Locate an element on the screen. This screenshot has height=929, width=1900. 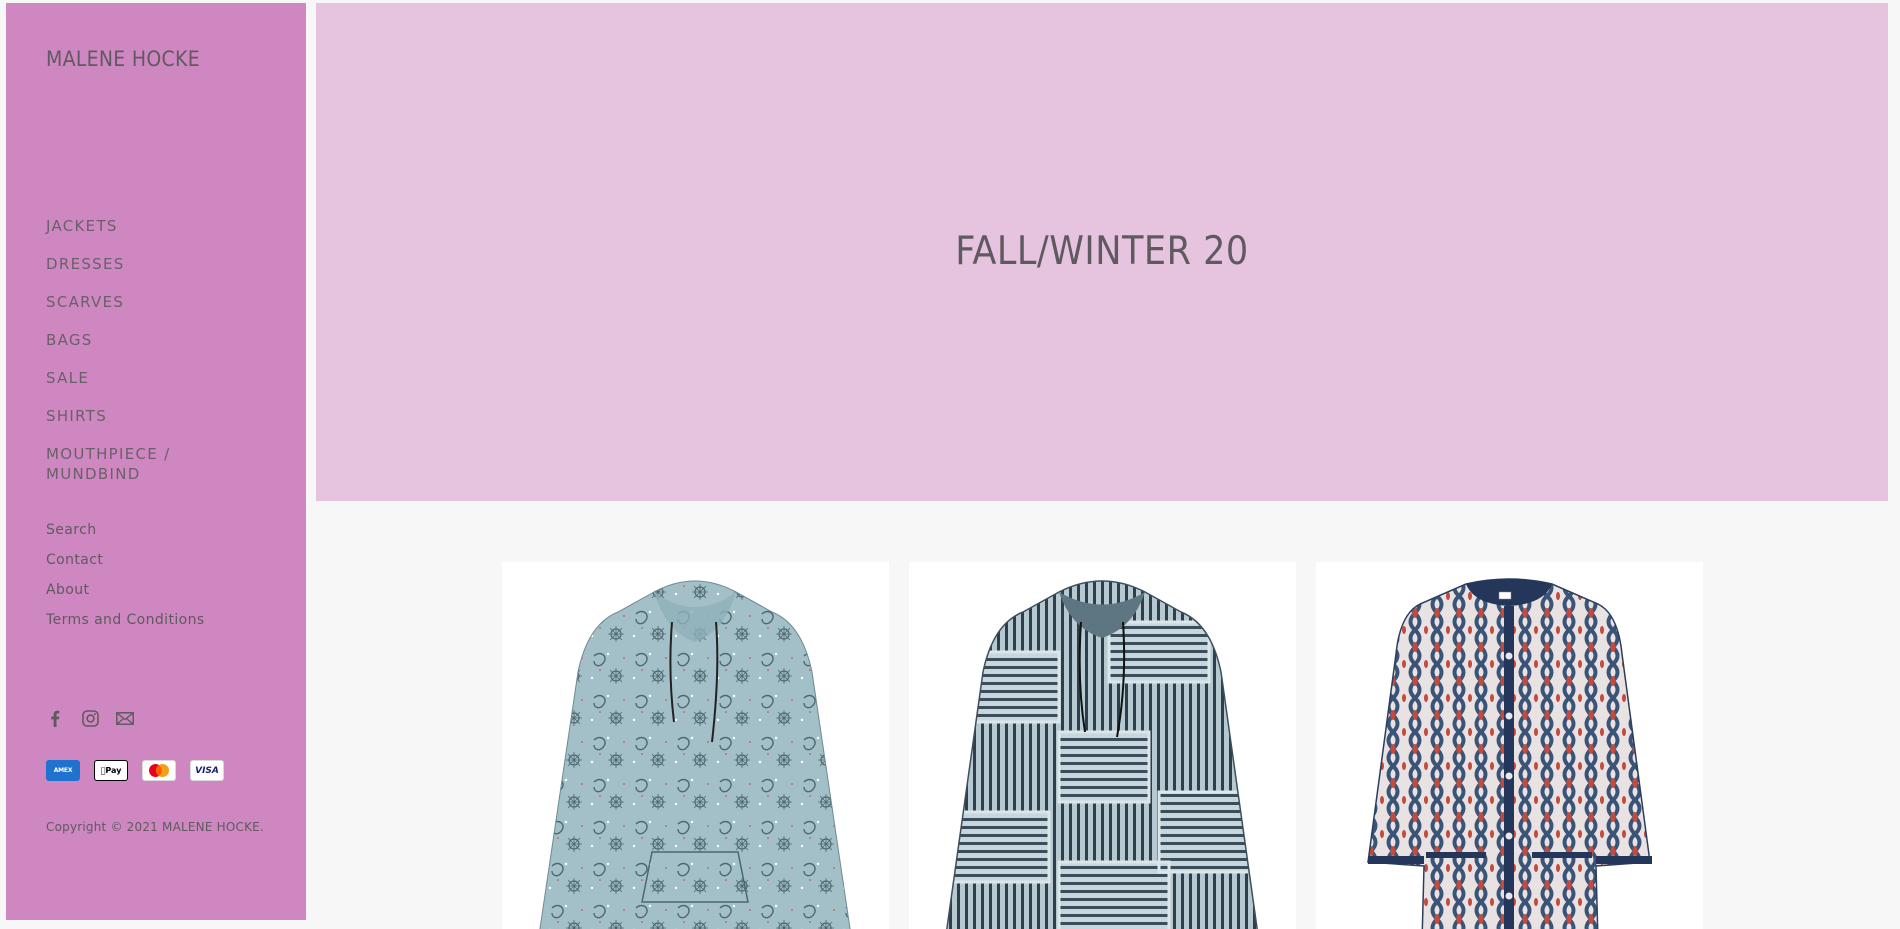
copyright-text: Copyright © 2021 MALENE HOCKE. is located at coordinates (155, 827).